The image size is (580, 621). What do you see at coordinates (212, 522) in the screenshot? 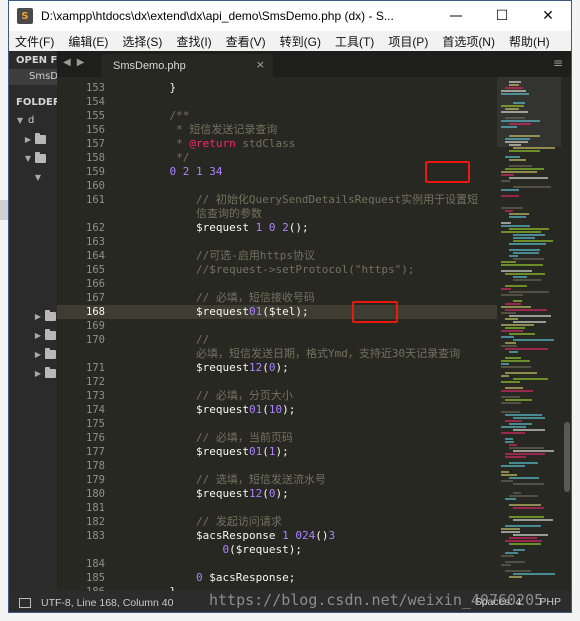
I see `code-line: // 发起访问请求` at bounding box center [212, 522].